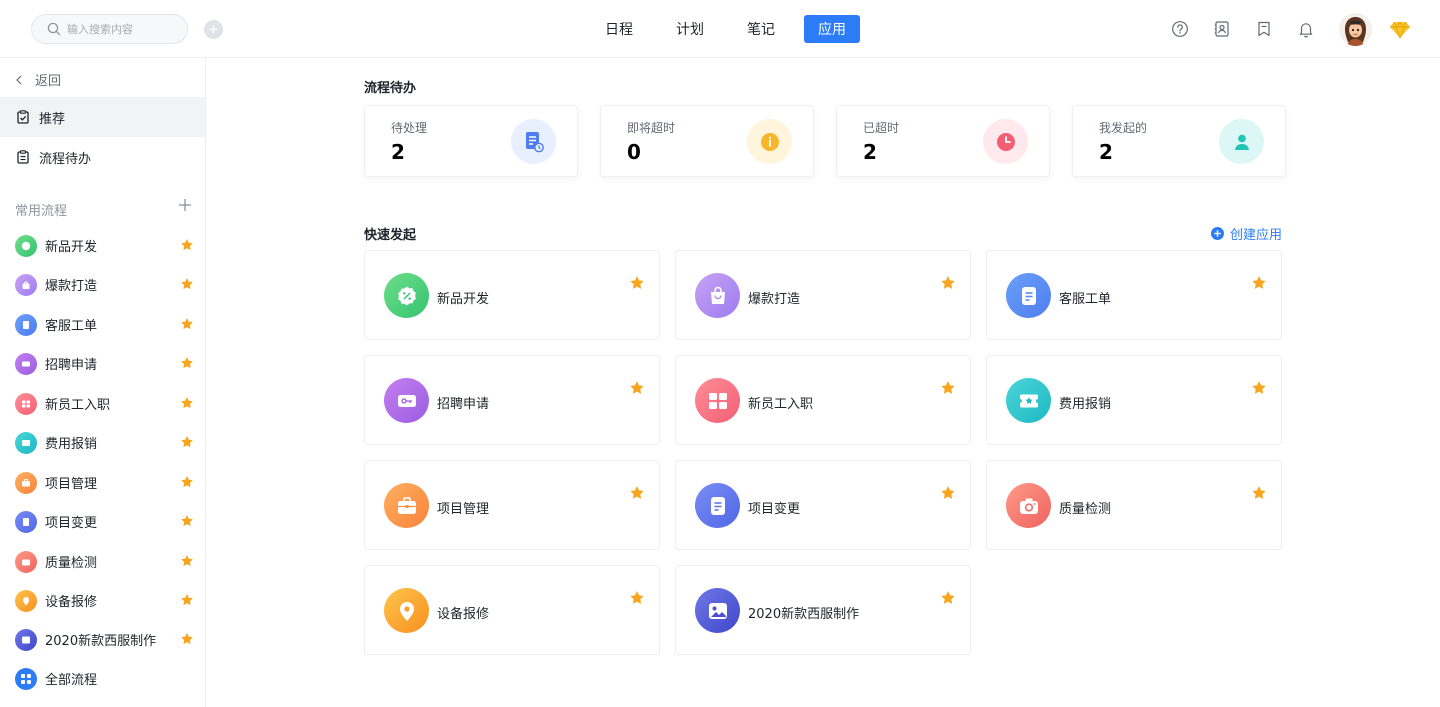  What do you see at coordinates (122, 29) in the screenshot?
I see `search-input` at bounding box center [122, 29].